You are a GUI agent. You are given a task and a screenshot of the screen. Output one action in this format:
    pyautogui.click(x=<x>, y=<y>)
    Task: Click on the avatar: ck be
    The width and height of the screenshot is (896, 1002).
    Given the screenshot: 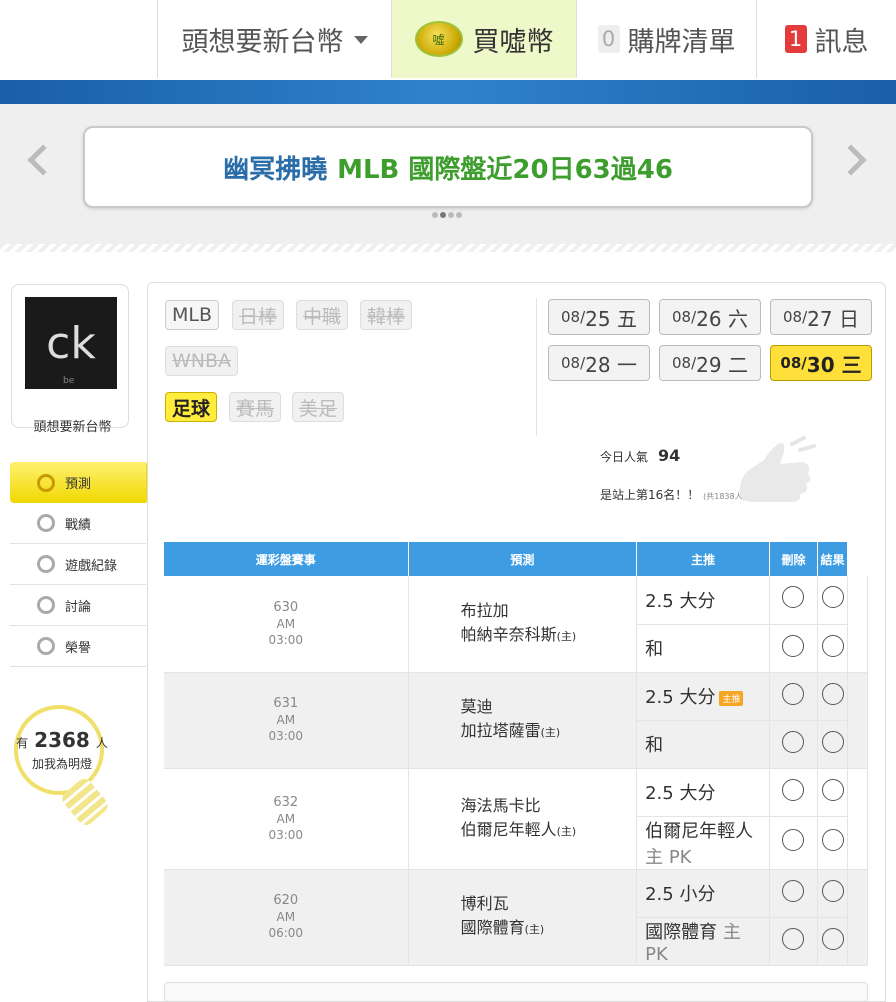 What is the action you would take?
    pyautogui.click(x=71, y=343)
    